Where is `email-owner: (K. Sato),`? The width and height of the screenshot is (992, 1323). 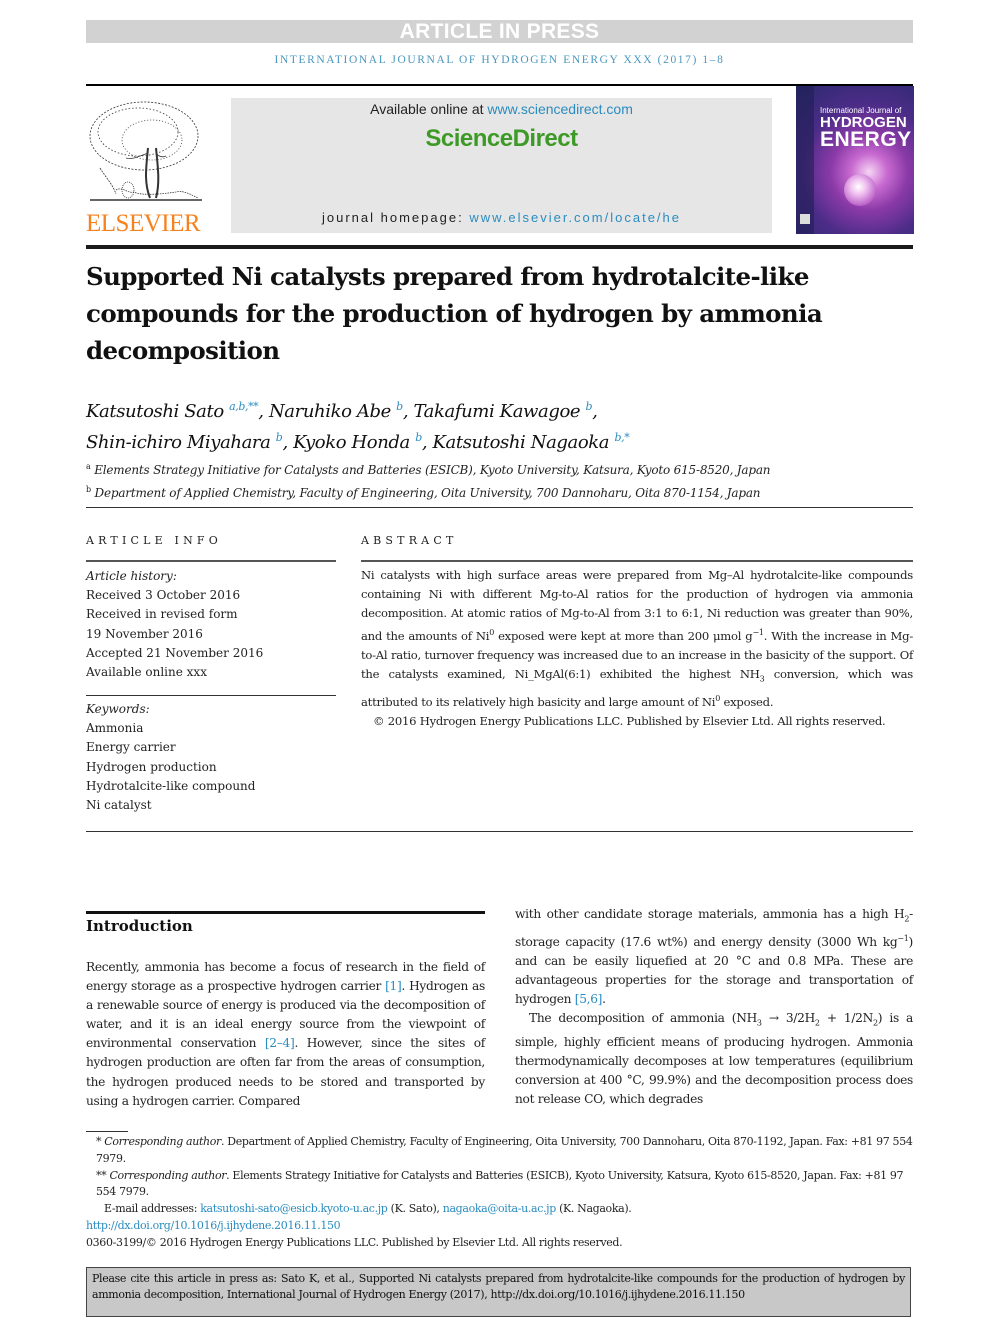
email-owner: (K. Sato), is located at coordinates (415, 1209).